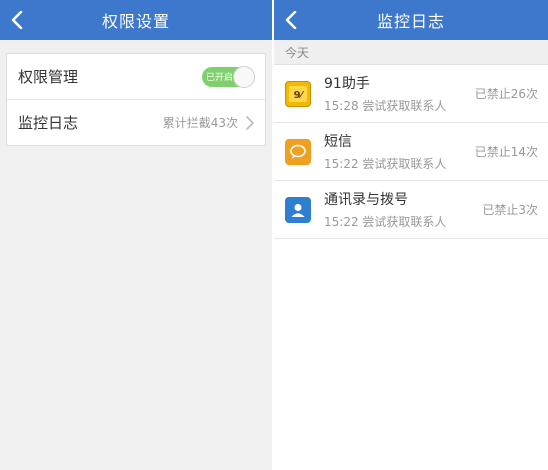 Image resolution: width=548 pixels, height=470 pixels. Describe the element at coordinates (298, 93) in the screenshot. I see `91-assistant-icon: 9⁄` at that location.